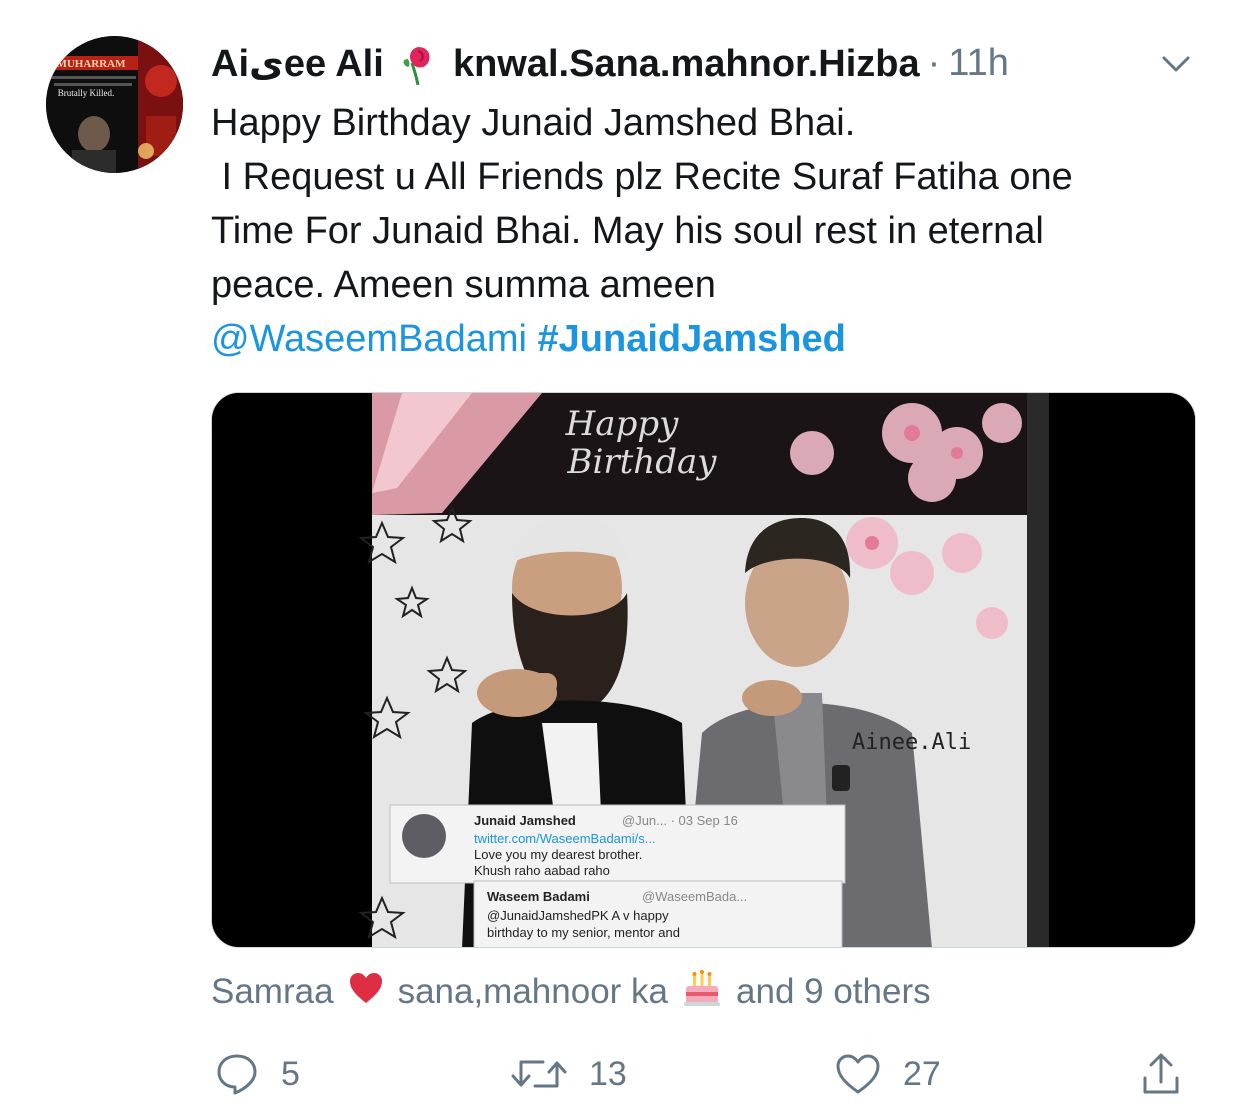  What do you see at coordinates (608, 1073) in the screenshot?
I see `retweet-count: 13` at bounding box center [608, 1073].